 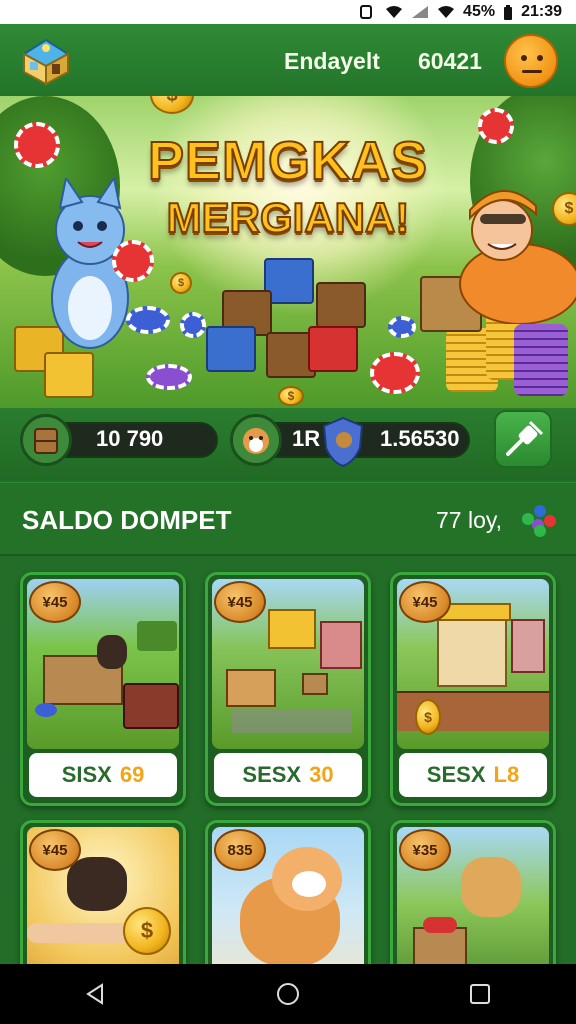 I want to click on wallet-count: 77 loy,, so click(x=469, y=520).